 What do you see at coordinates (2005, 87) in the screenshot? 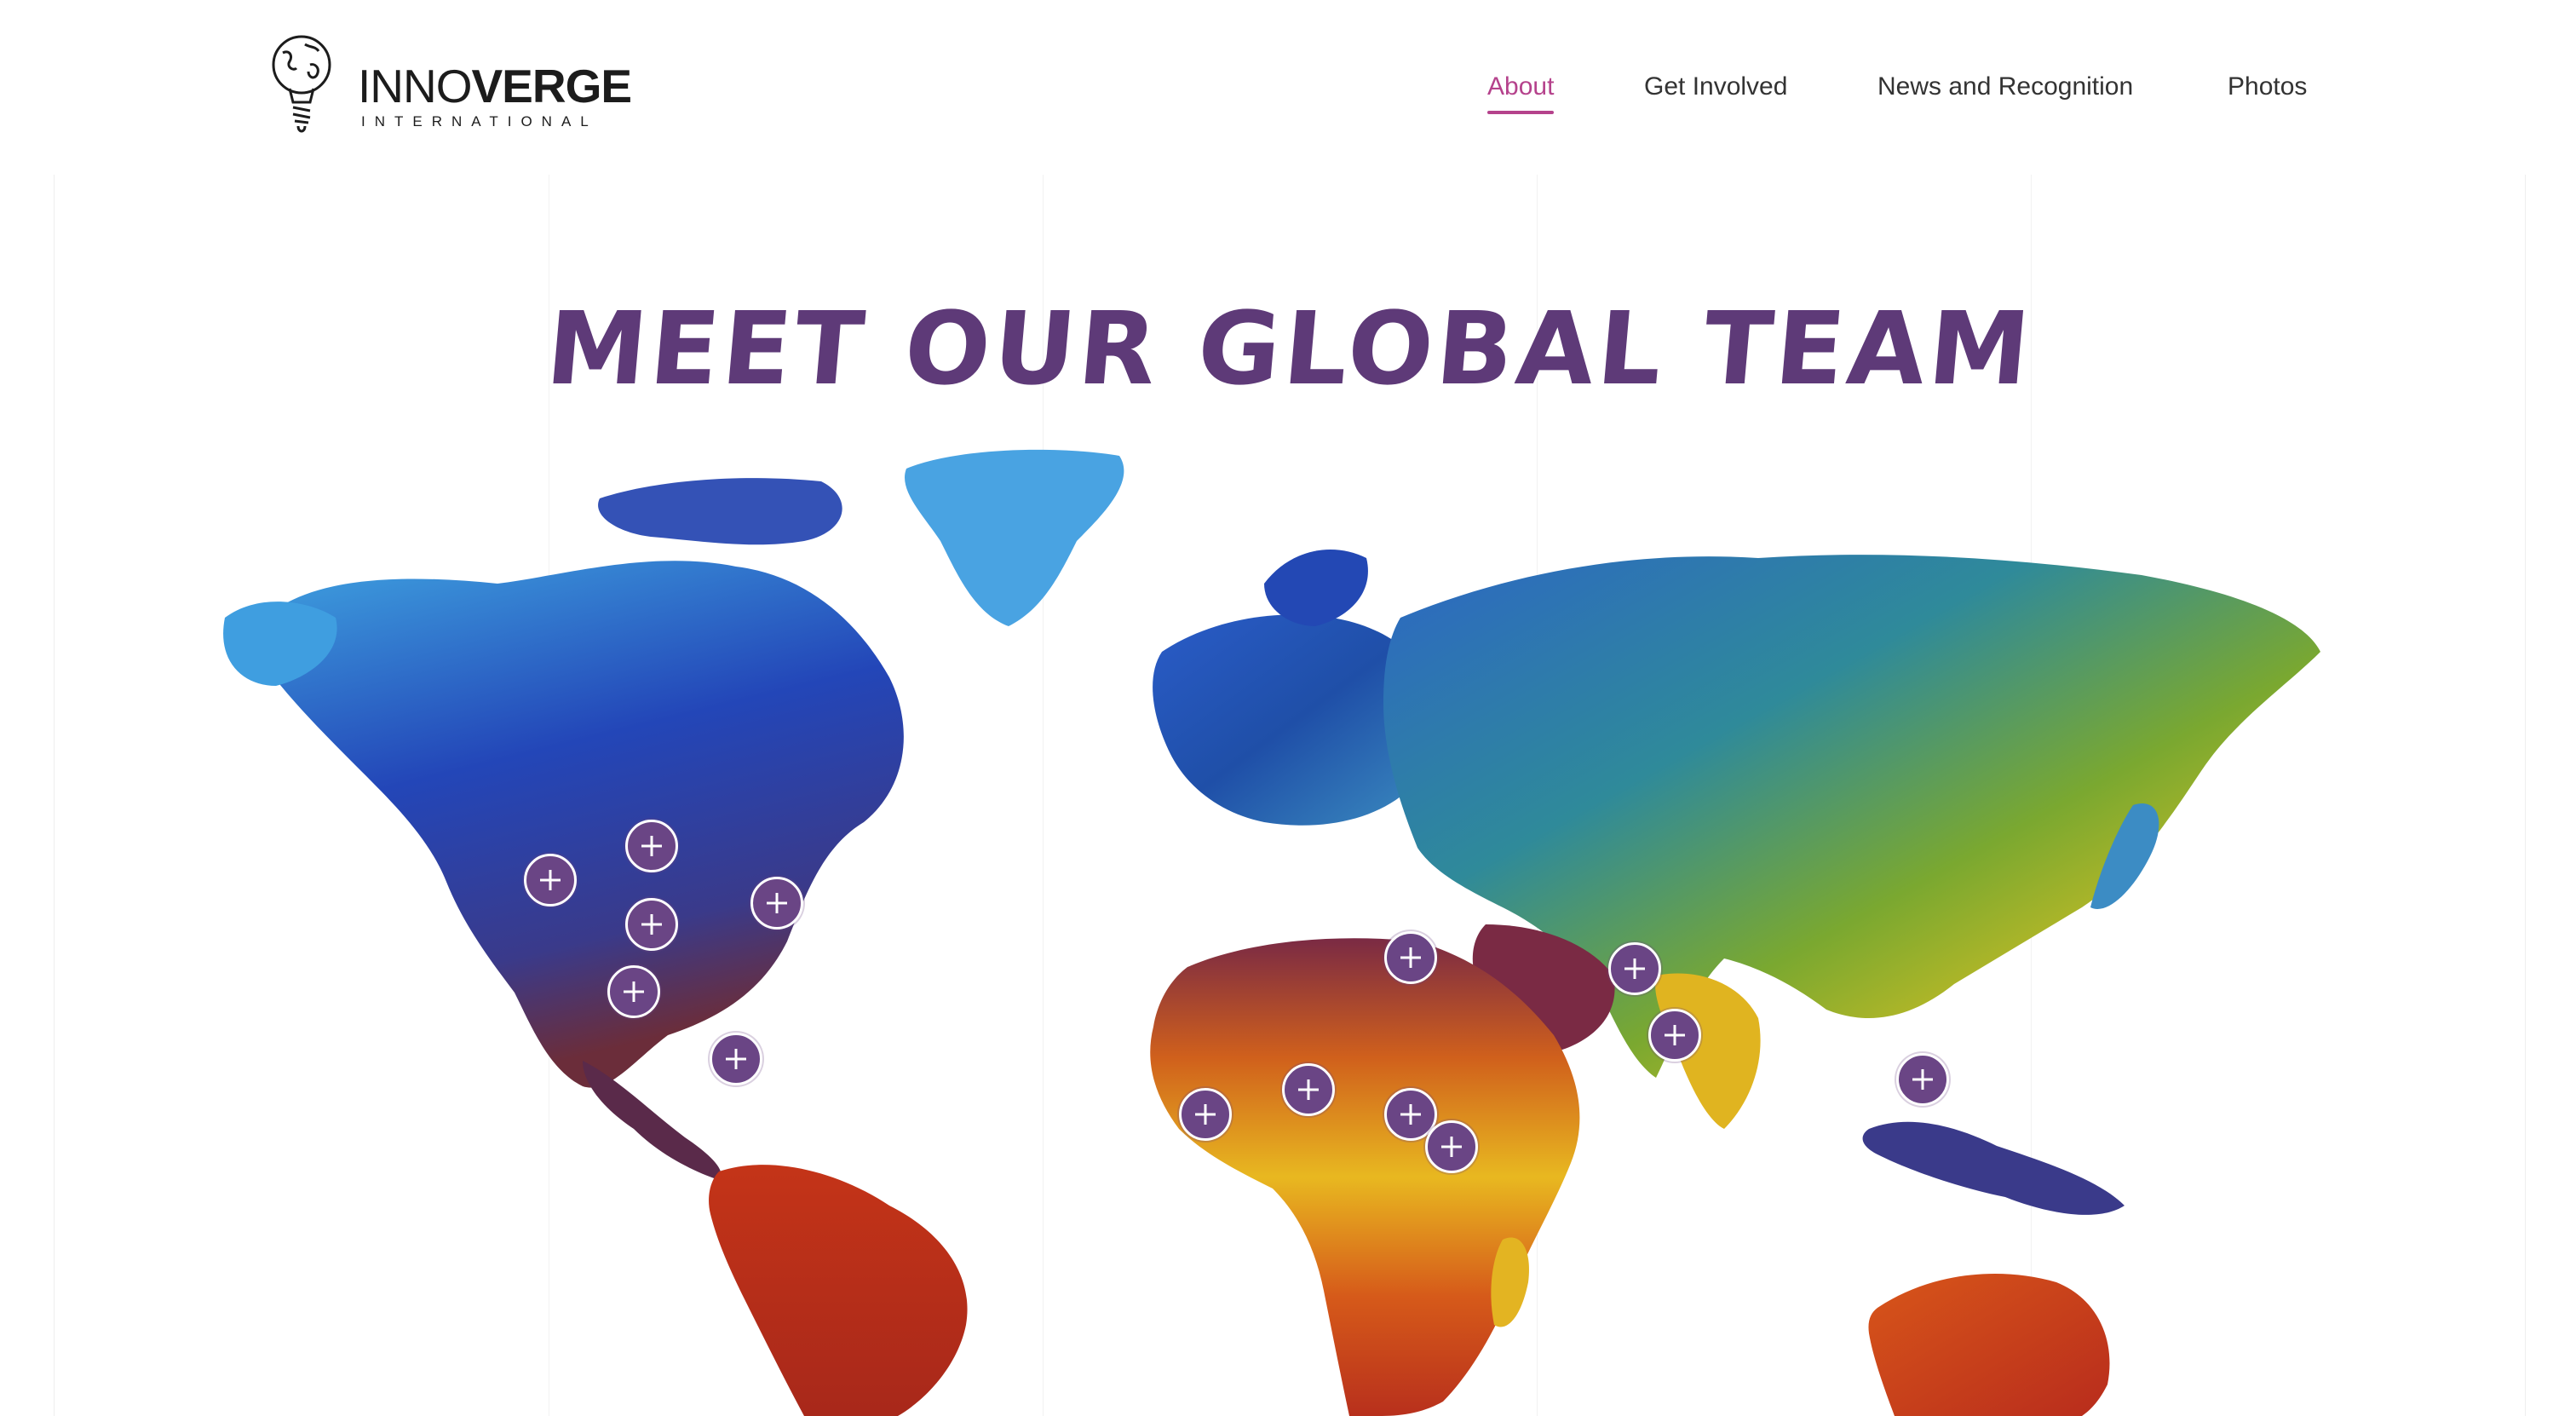
I see `nav-item-news-and-recognition: News and Recognition` at bounding box center [2005, 87].